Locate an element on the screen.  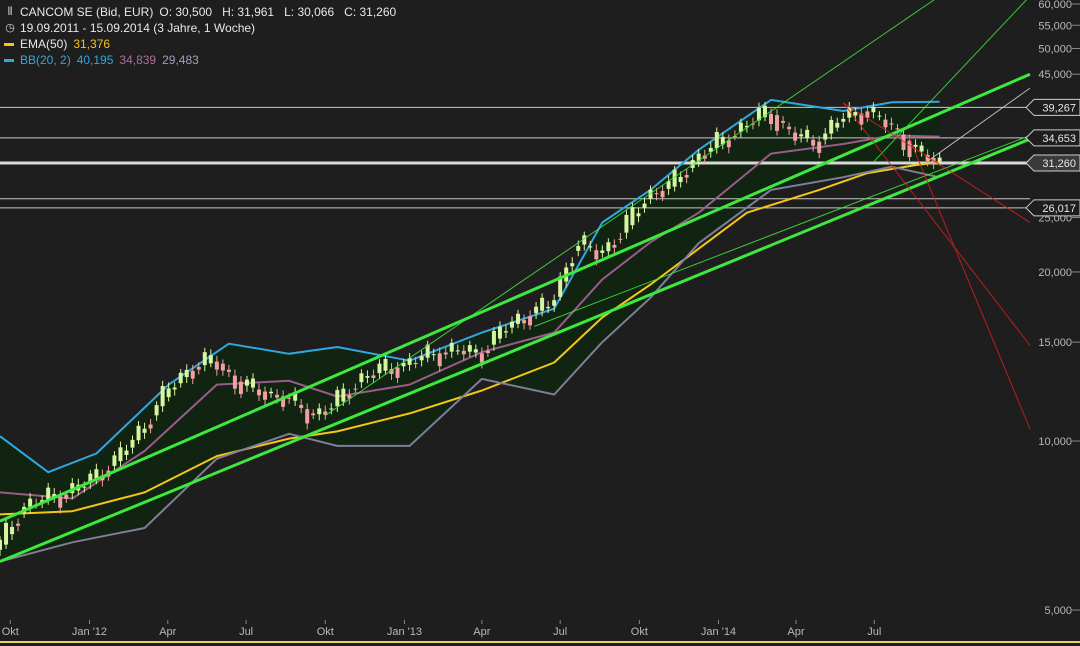
legend-ema-row: EMA(50) 31,376 is located at coordinates (200, 44).